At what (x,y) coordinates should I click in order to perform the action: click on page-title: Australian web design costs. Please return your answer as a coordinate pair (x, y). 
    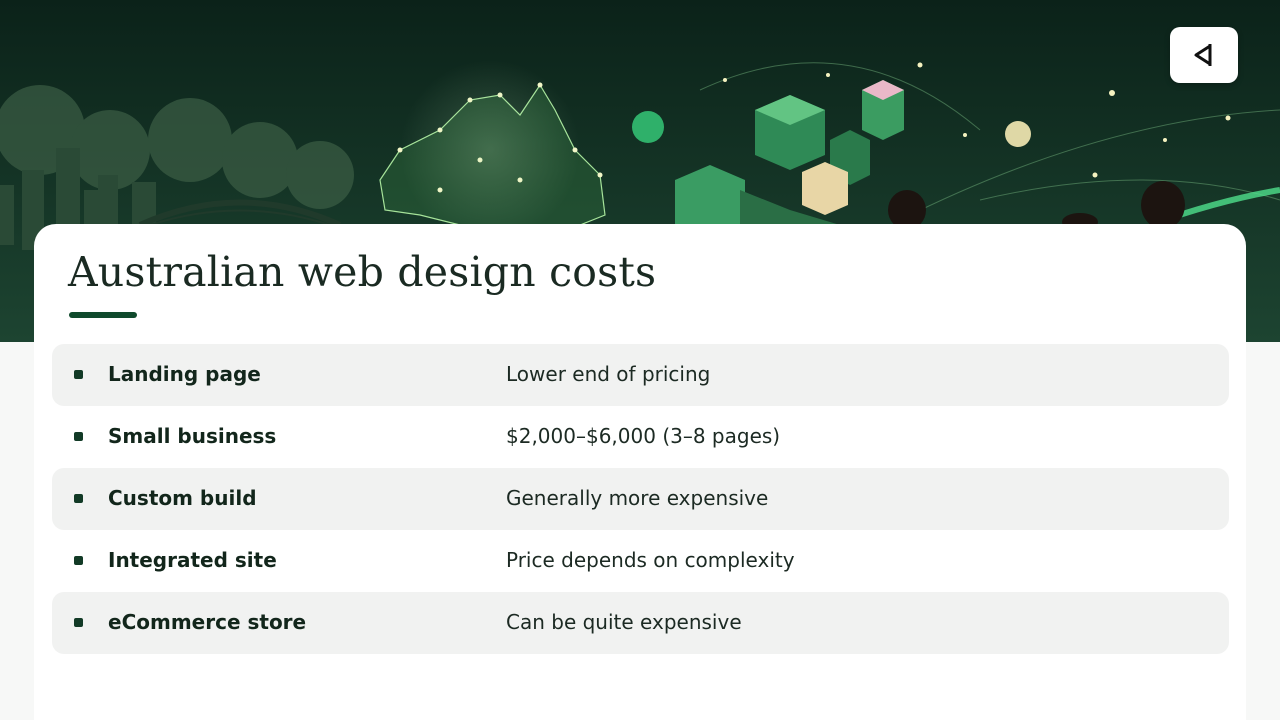
    Looking at the image, I should click on (362, 272).